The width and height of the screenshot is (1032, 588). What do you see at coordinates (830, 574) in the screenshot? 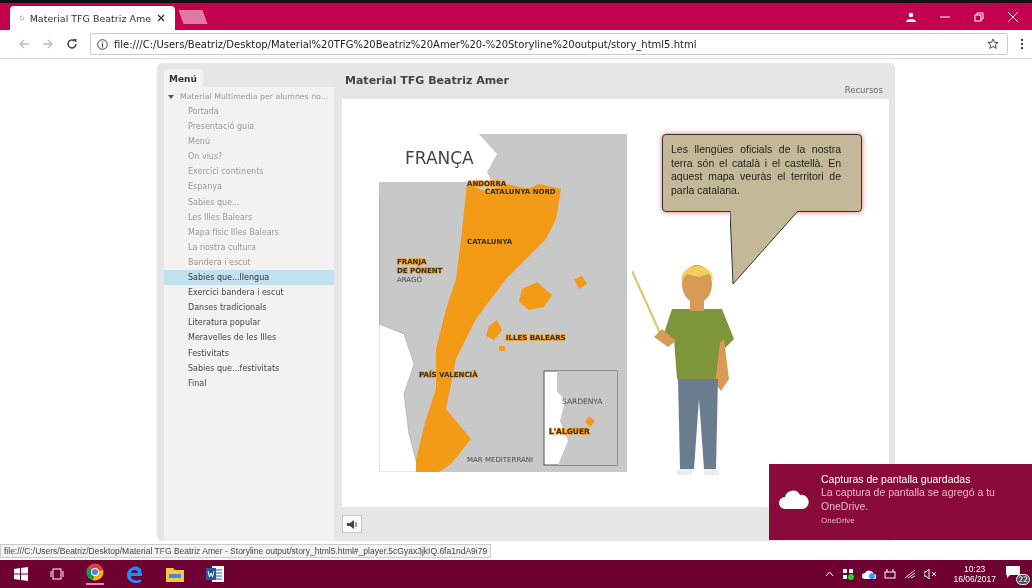
I see `show-hidden-icons-caret-icon` at bounding box center [830, 574].